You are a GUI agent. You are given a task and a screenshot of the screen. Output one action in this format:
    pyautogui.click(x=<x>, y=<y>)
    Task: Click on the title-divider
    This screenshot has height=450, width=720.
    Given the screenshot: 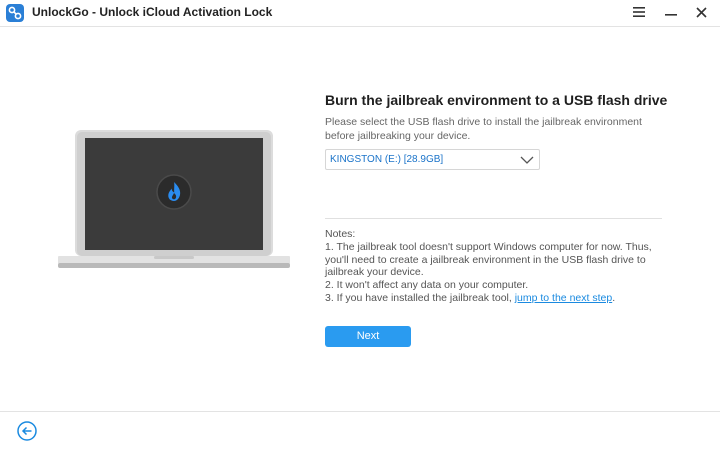 What is the action you would take?
    pyautogui.click(x=360, y=26)
    